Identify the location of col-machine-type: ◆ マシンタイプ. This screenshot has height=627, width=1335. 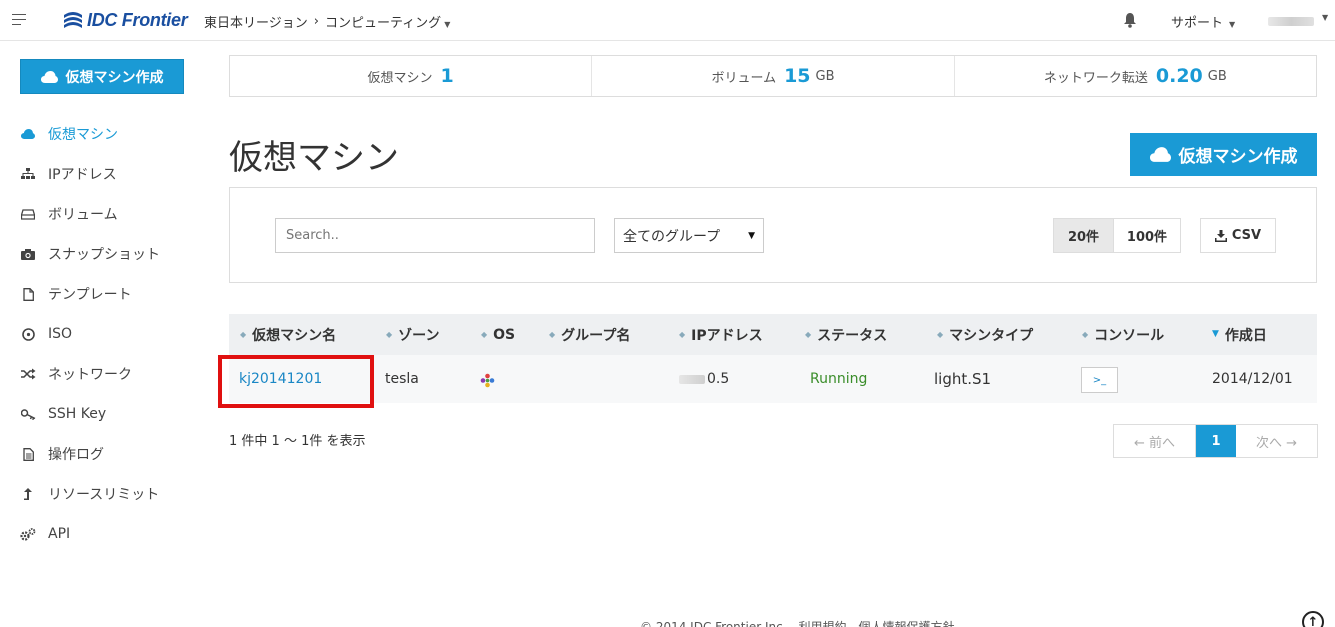
(985, 335).